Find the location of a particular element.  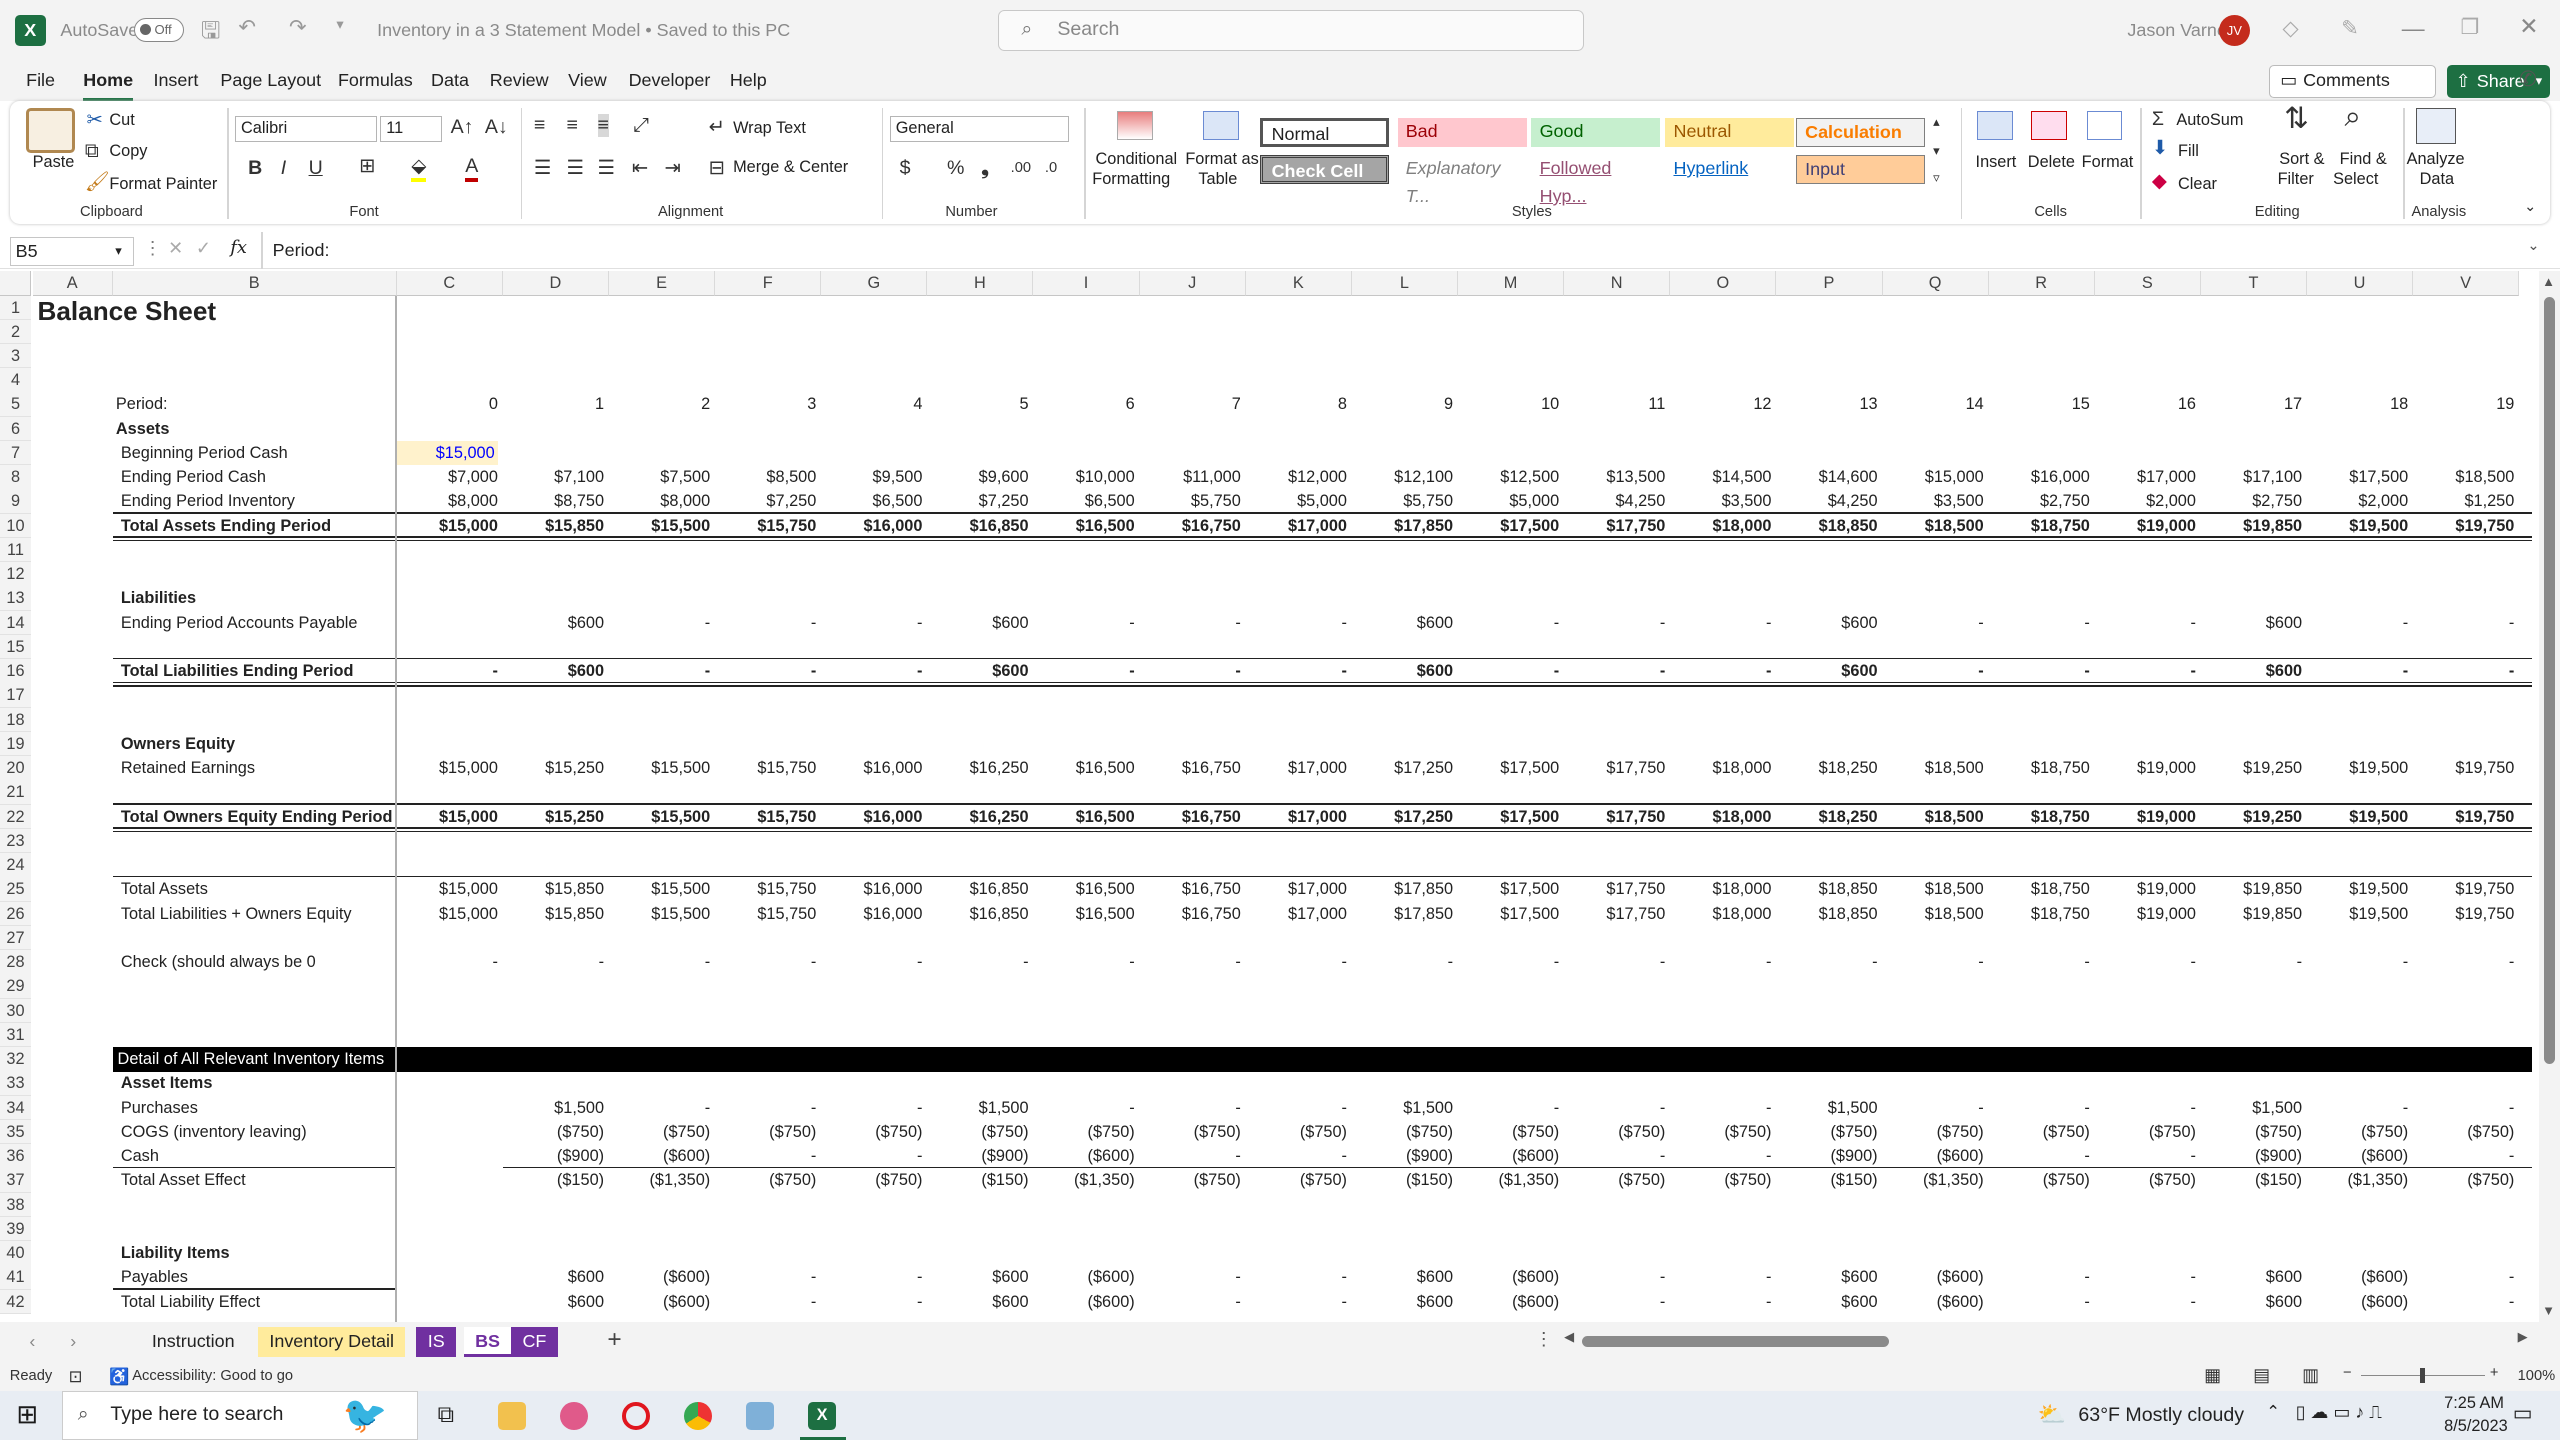

sheet-tab-cf: CF is located at coordinates (534, 1342).